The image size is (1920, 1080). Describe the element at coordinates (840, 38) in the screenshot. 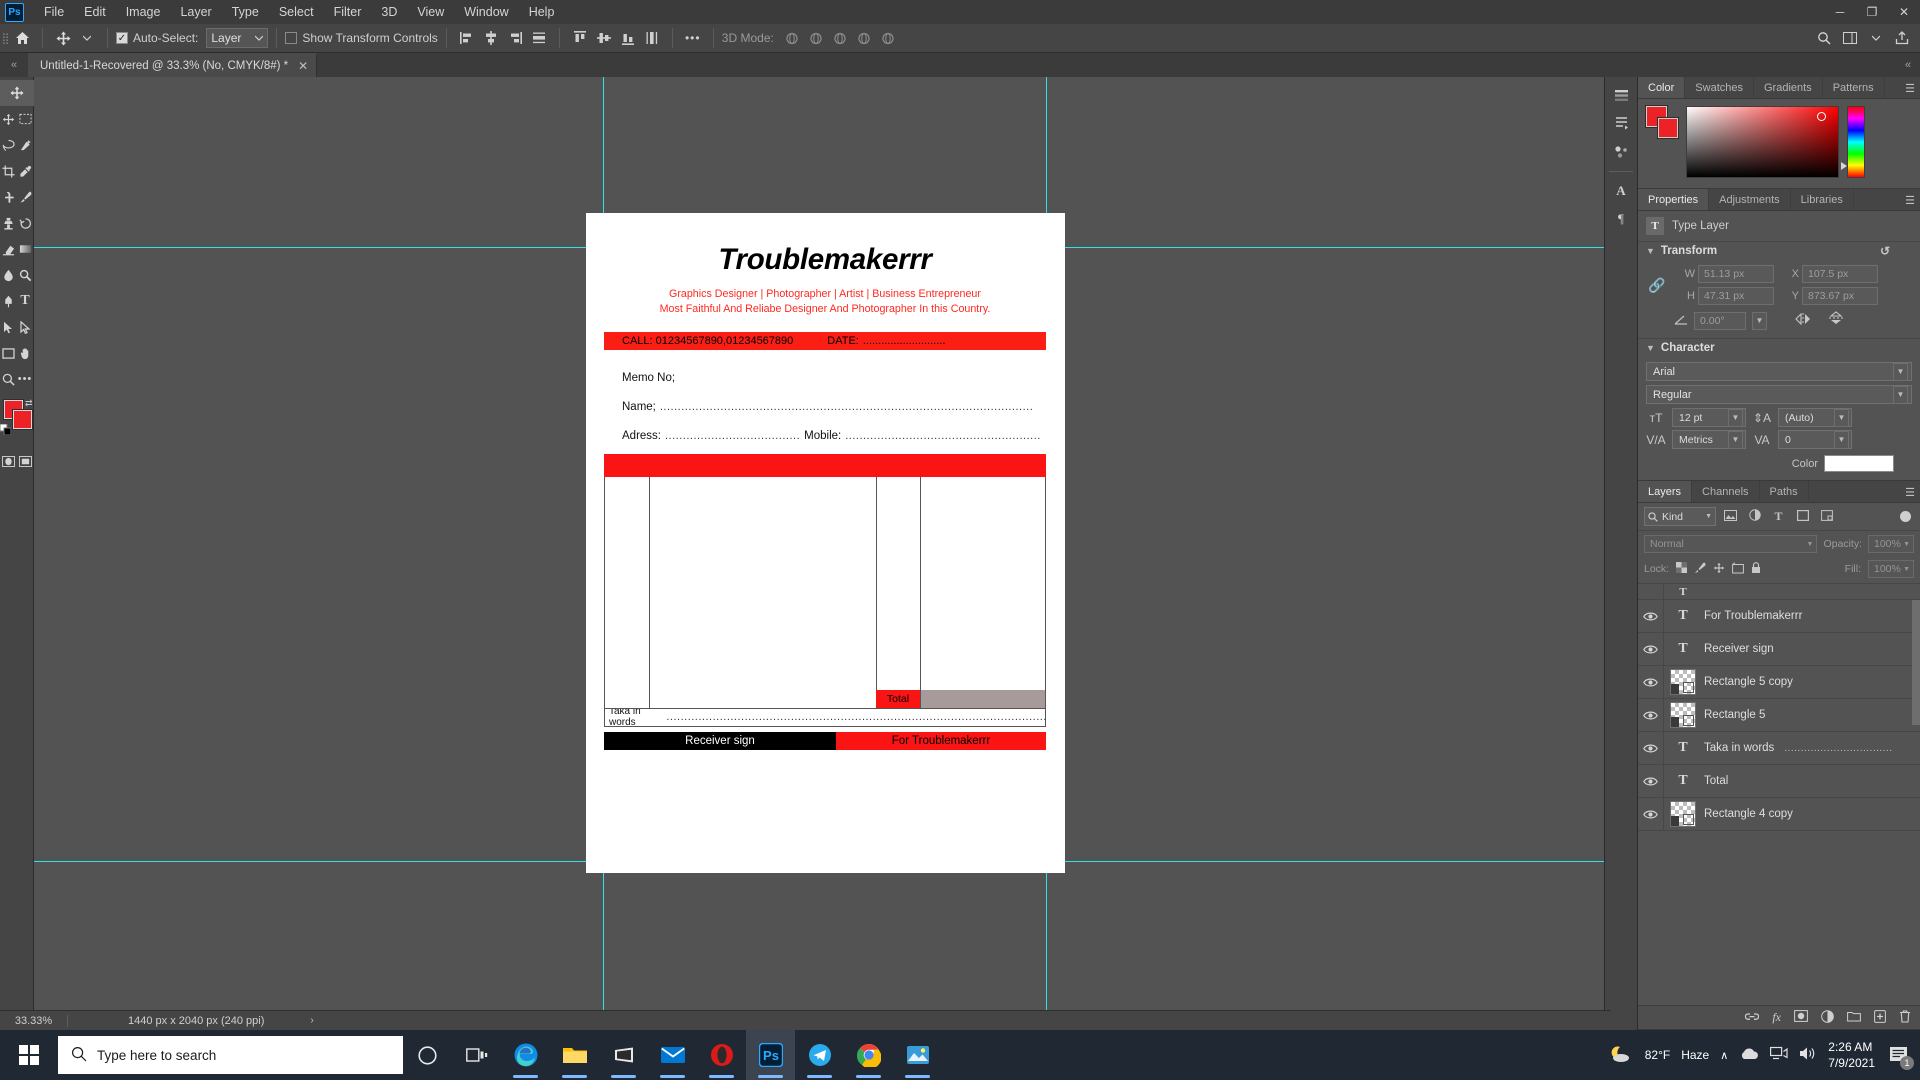

I see `pan-3d-icon` at that location.